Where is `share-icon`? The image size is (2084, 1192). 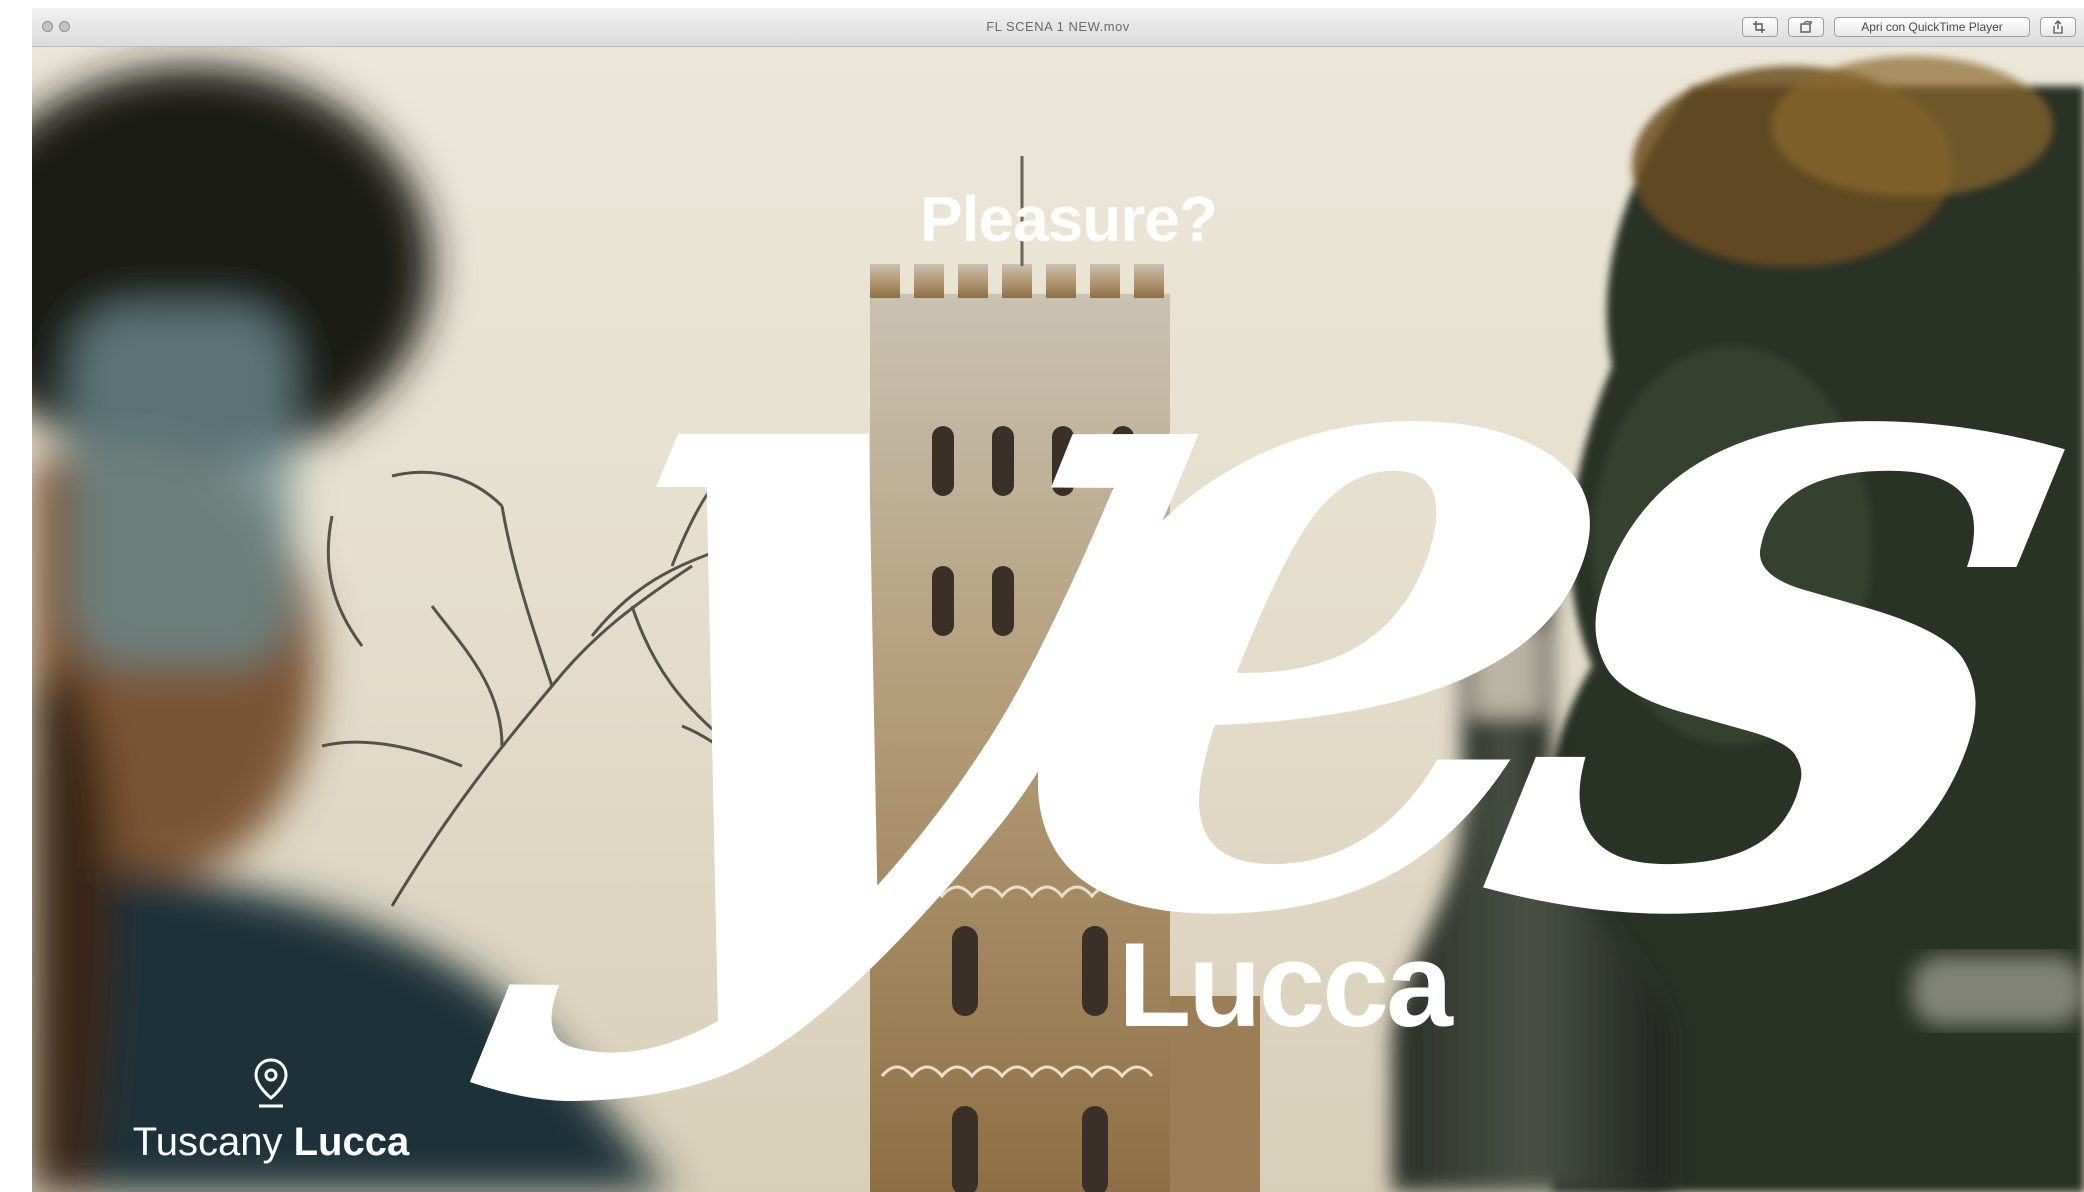
share-icon is located at coordinates (2058, 27).